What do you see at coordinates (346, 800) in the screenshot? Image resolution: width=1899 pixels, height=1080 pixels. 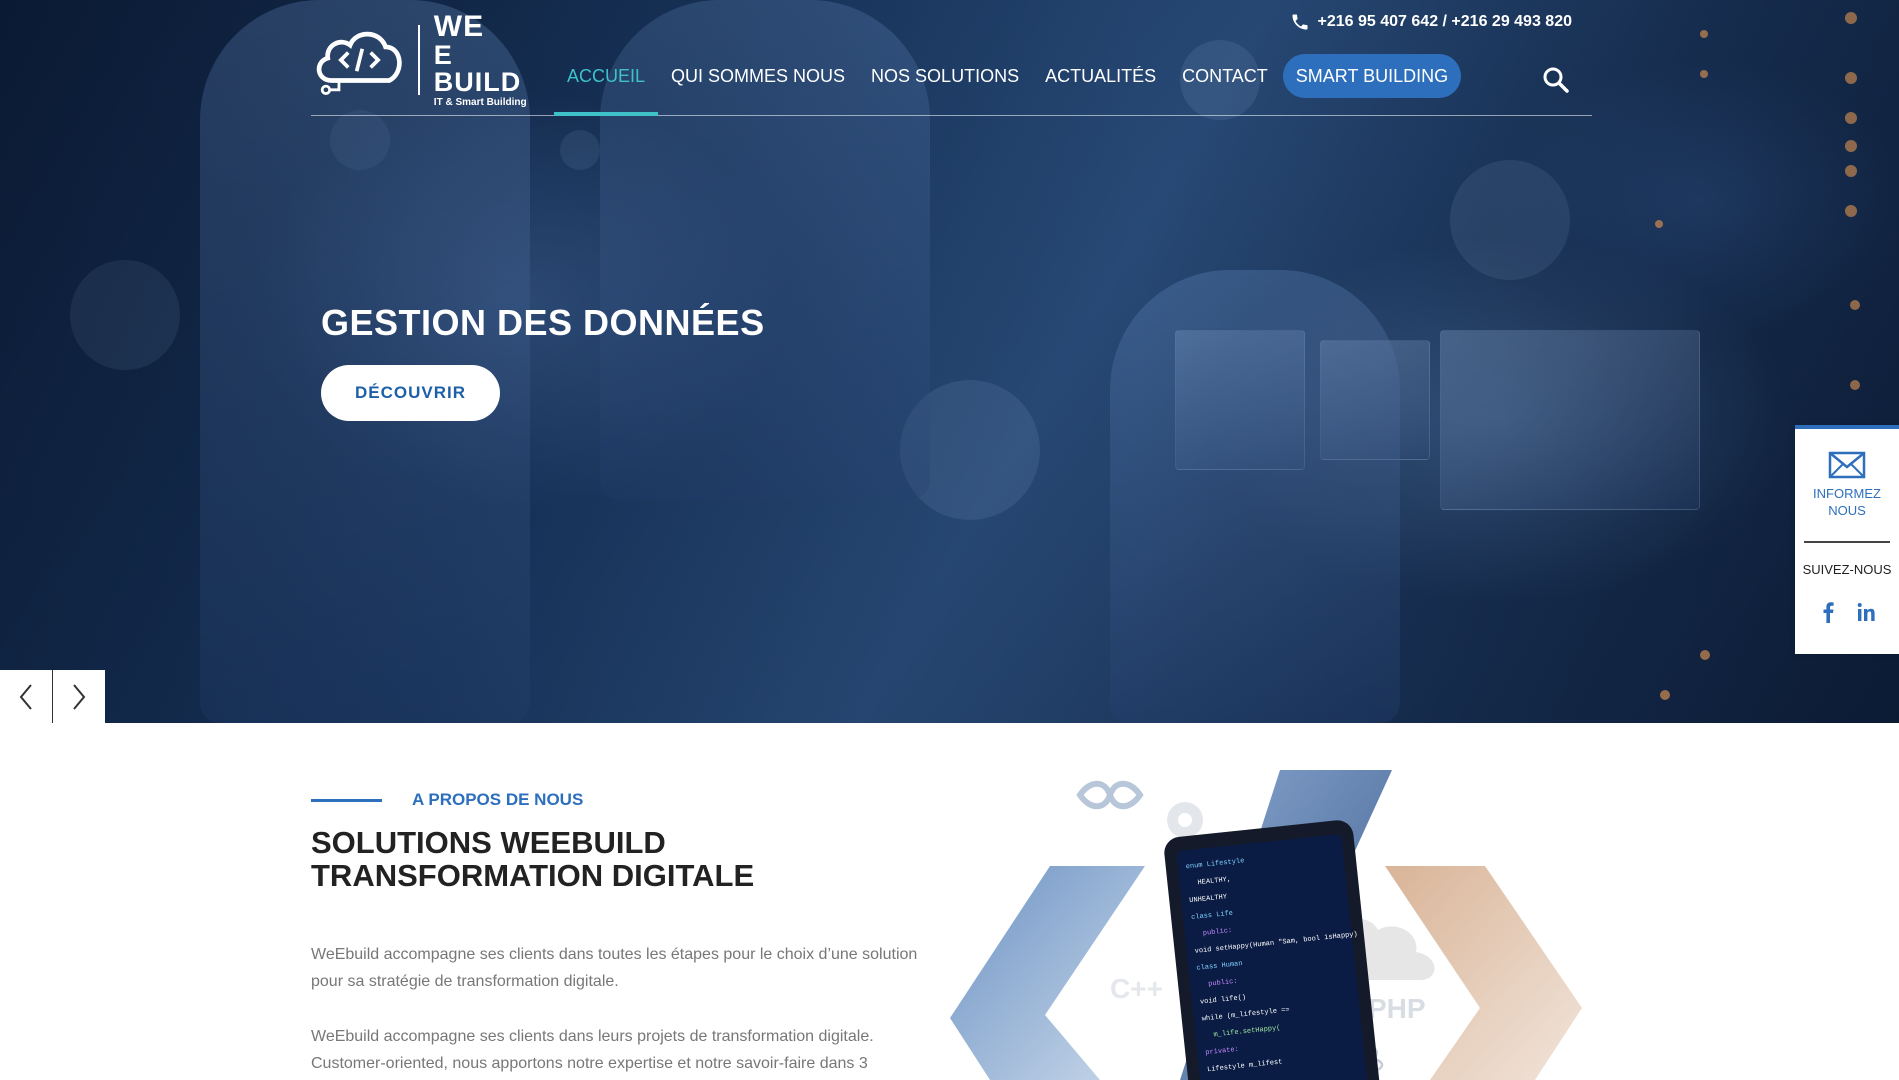 I see `section-accent-line` at bounding box center [346, 800].